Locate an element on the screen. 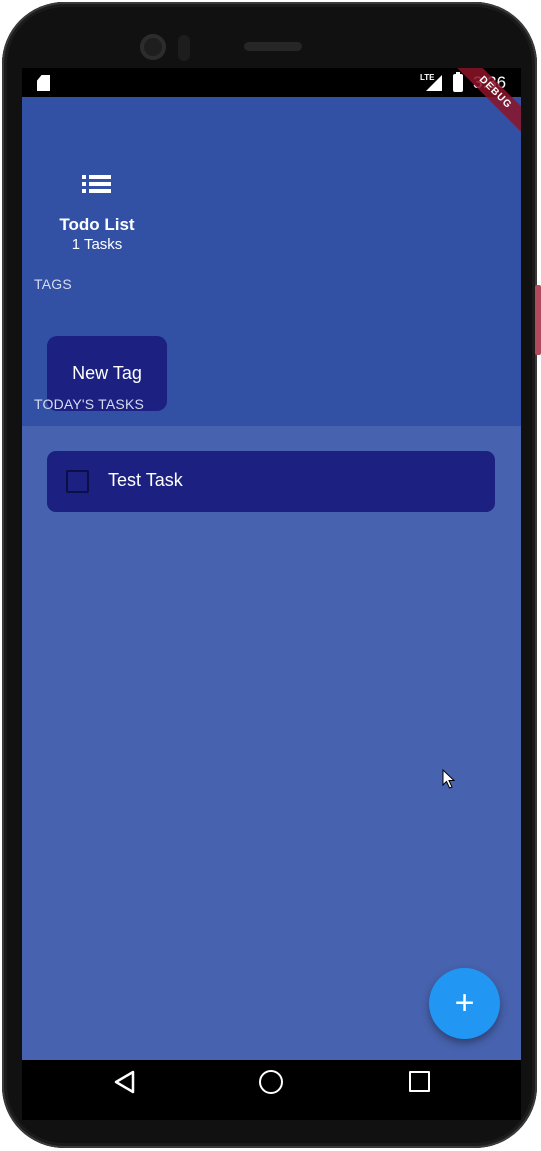 Image resolution: width=541 pixels, height=1151 pixels. front-camera is located at coordinates (153, 47).